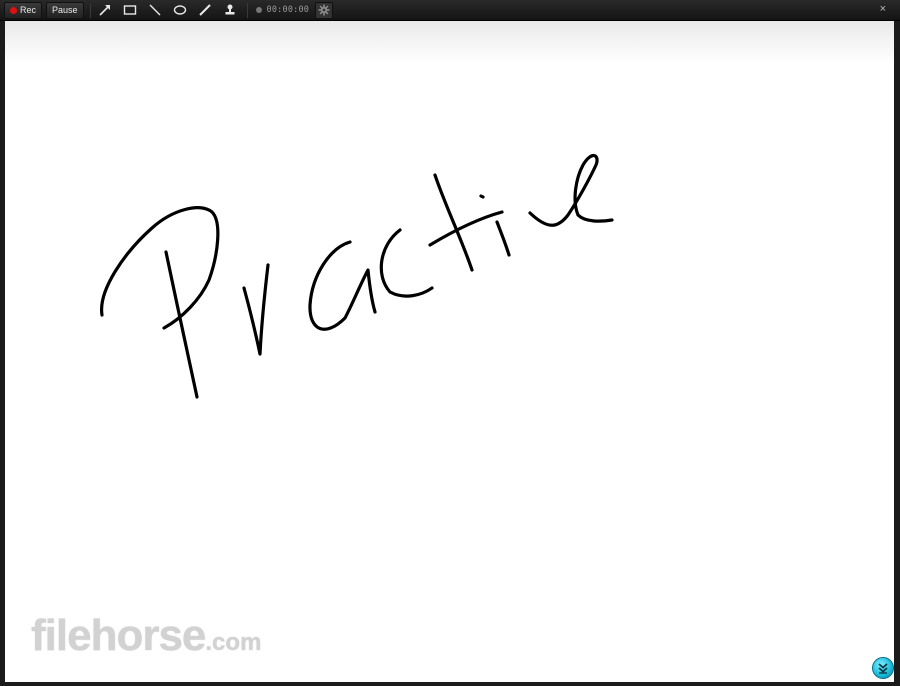 Image resolution: width=900 pixels, height=686 pixels. I want to click on collapse-toolbar-button, so click(883, 668).